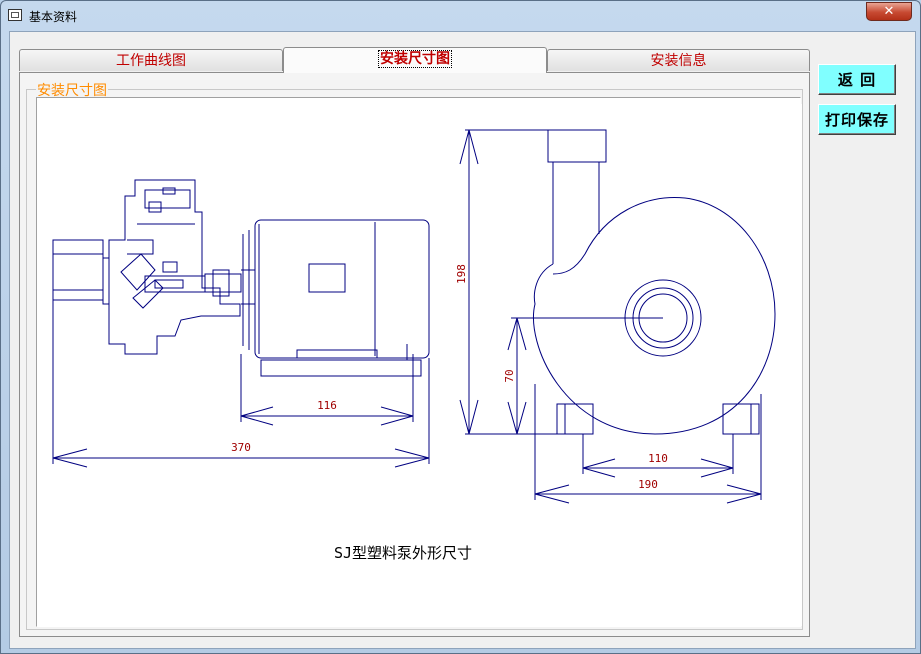 The width and height of the screenshot is (921, 654). Describe the element at coordinates (403, 553) in the screenshot. I see `drawing-caption: SJ型塑料泵外形尺寸` at that location.